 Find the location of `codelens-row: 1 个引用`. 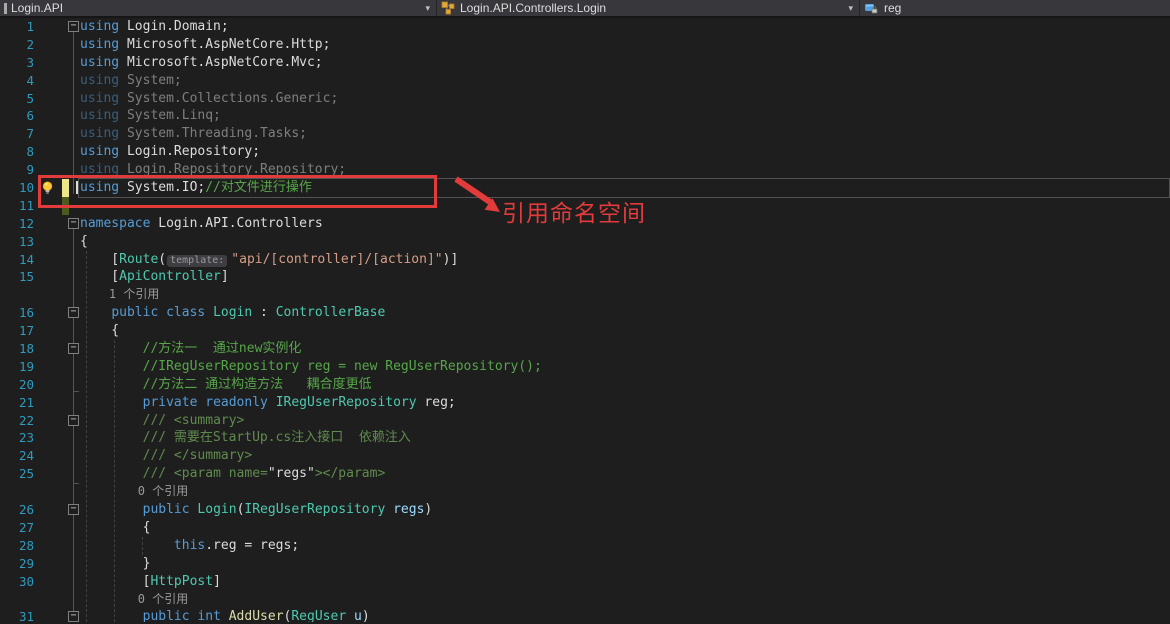

codelens-row: 1 个引用 is located at coordinates (585, 295).